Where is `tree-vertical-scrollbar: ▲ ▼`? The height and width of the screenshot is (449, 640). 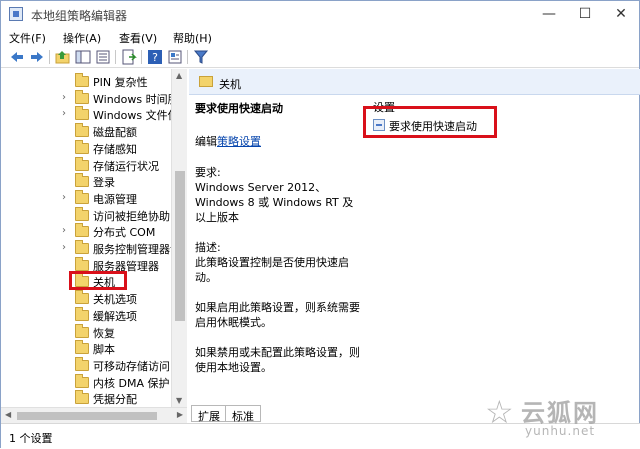 tree-vertical-scrollbar: ▲ ▼ is located at coordinates (179, 238).